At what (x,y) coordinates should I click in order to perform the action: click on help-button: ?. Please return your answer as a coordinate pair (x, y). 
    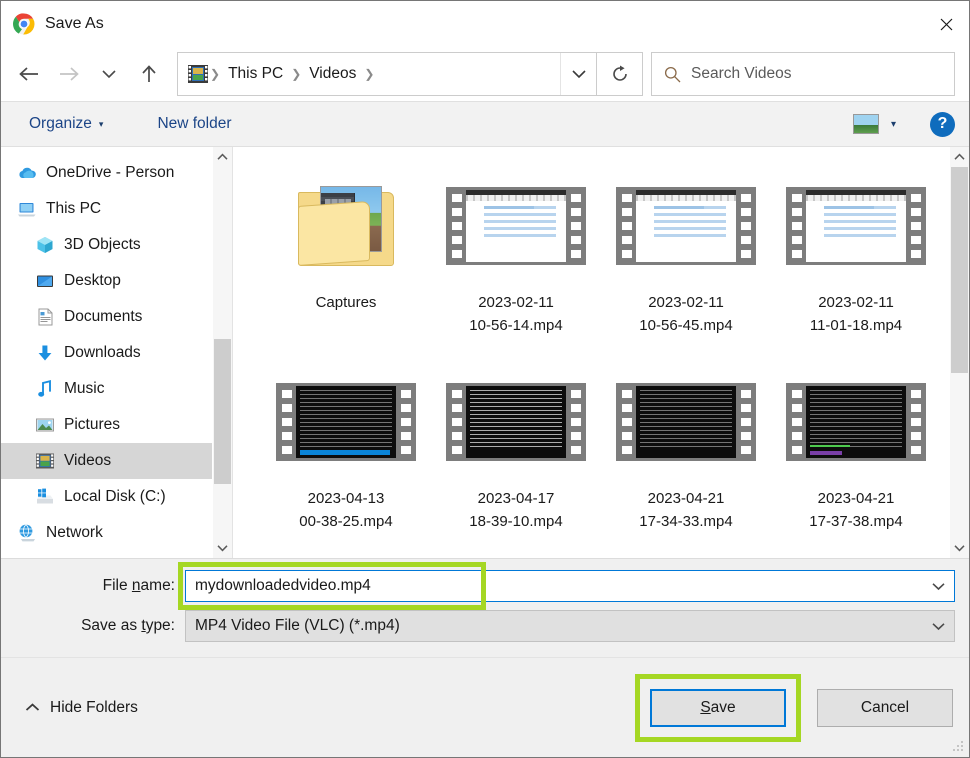
    Looking at the image, I should click on (942, 124).